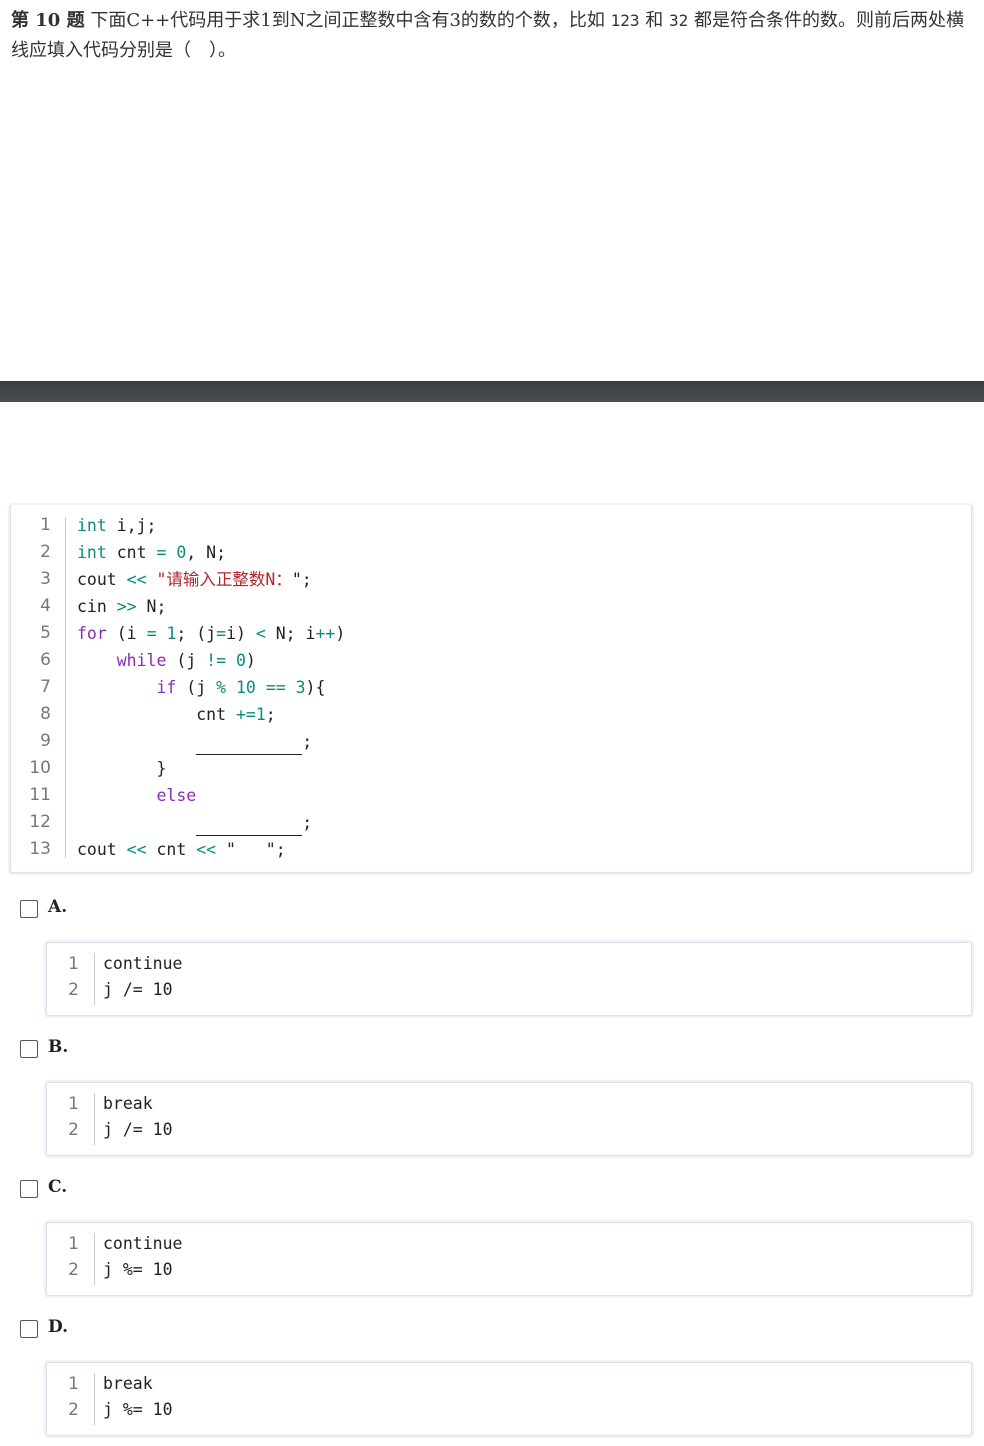 The height and width of the screenshot is (1446, 984). I want to click on option-b-line-2: 2j /= 10, so click(509, 1130).